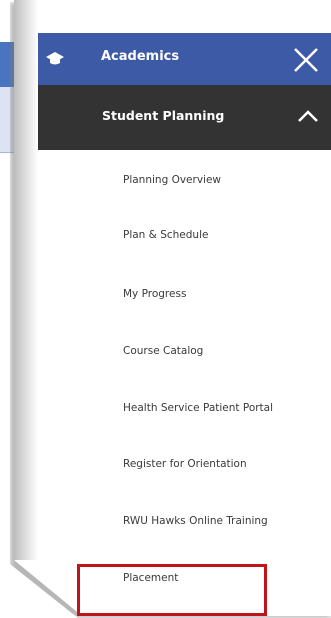 The width and height of the screenshot is (331, 618). I want to click on nav-item-rwu-hawks-training: RWU Hawks Online Training, so click(195, 521).